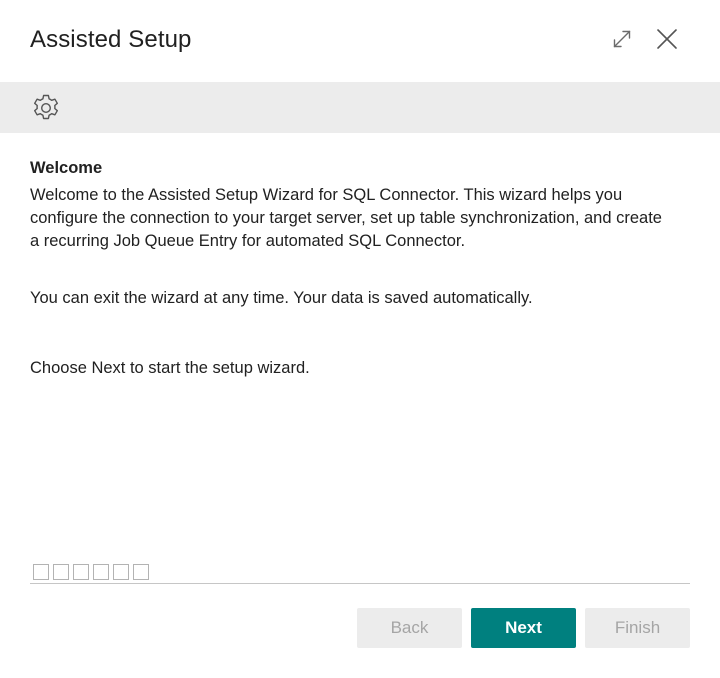 This screenshot has height=678, width=720. What do you see at coordinates (409, 628) in the screenshot?
I see `back-button: Back` at bounding box center [409, 628].